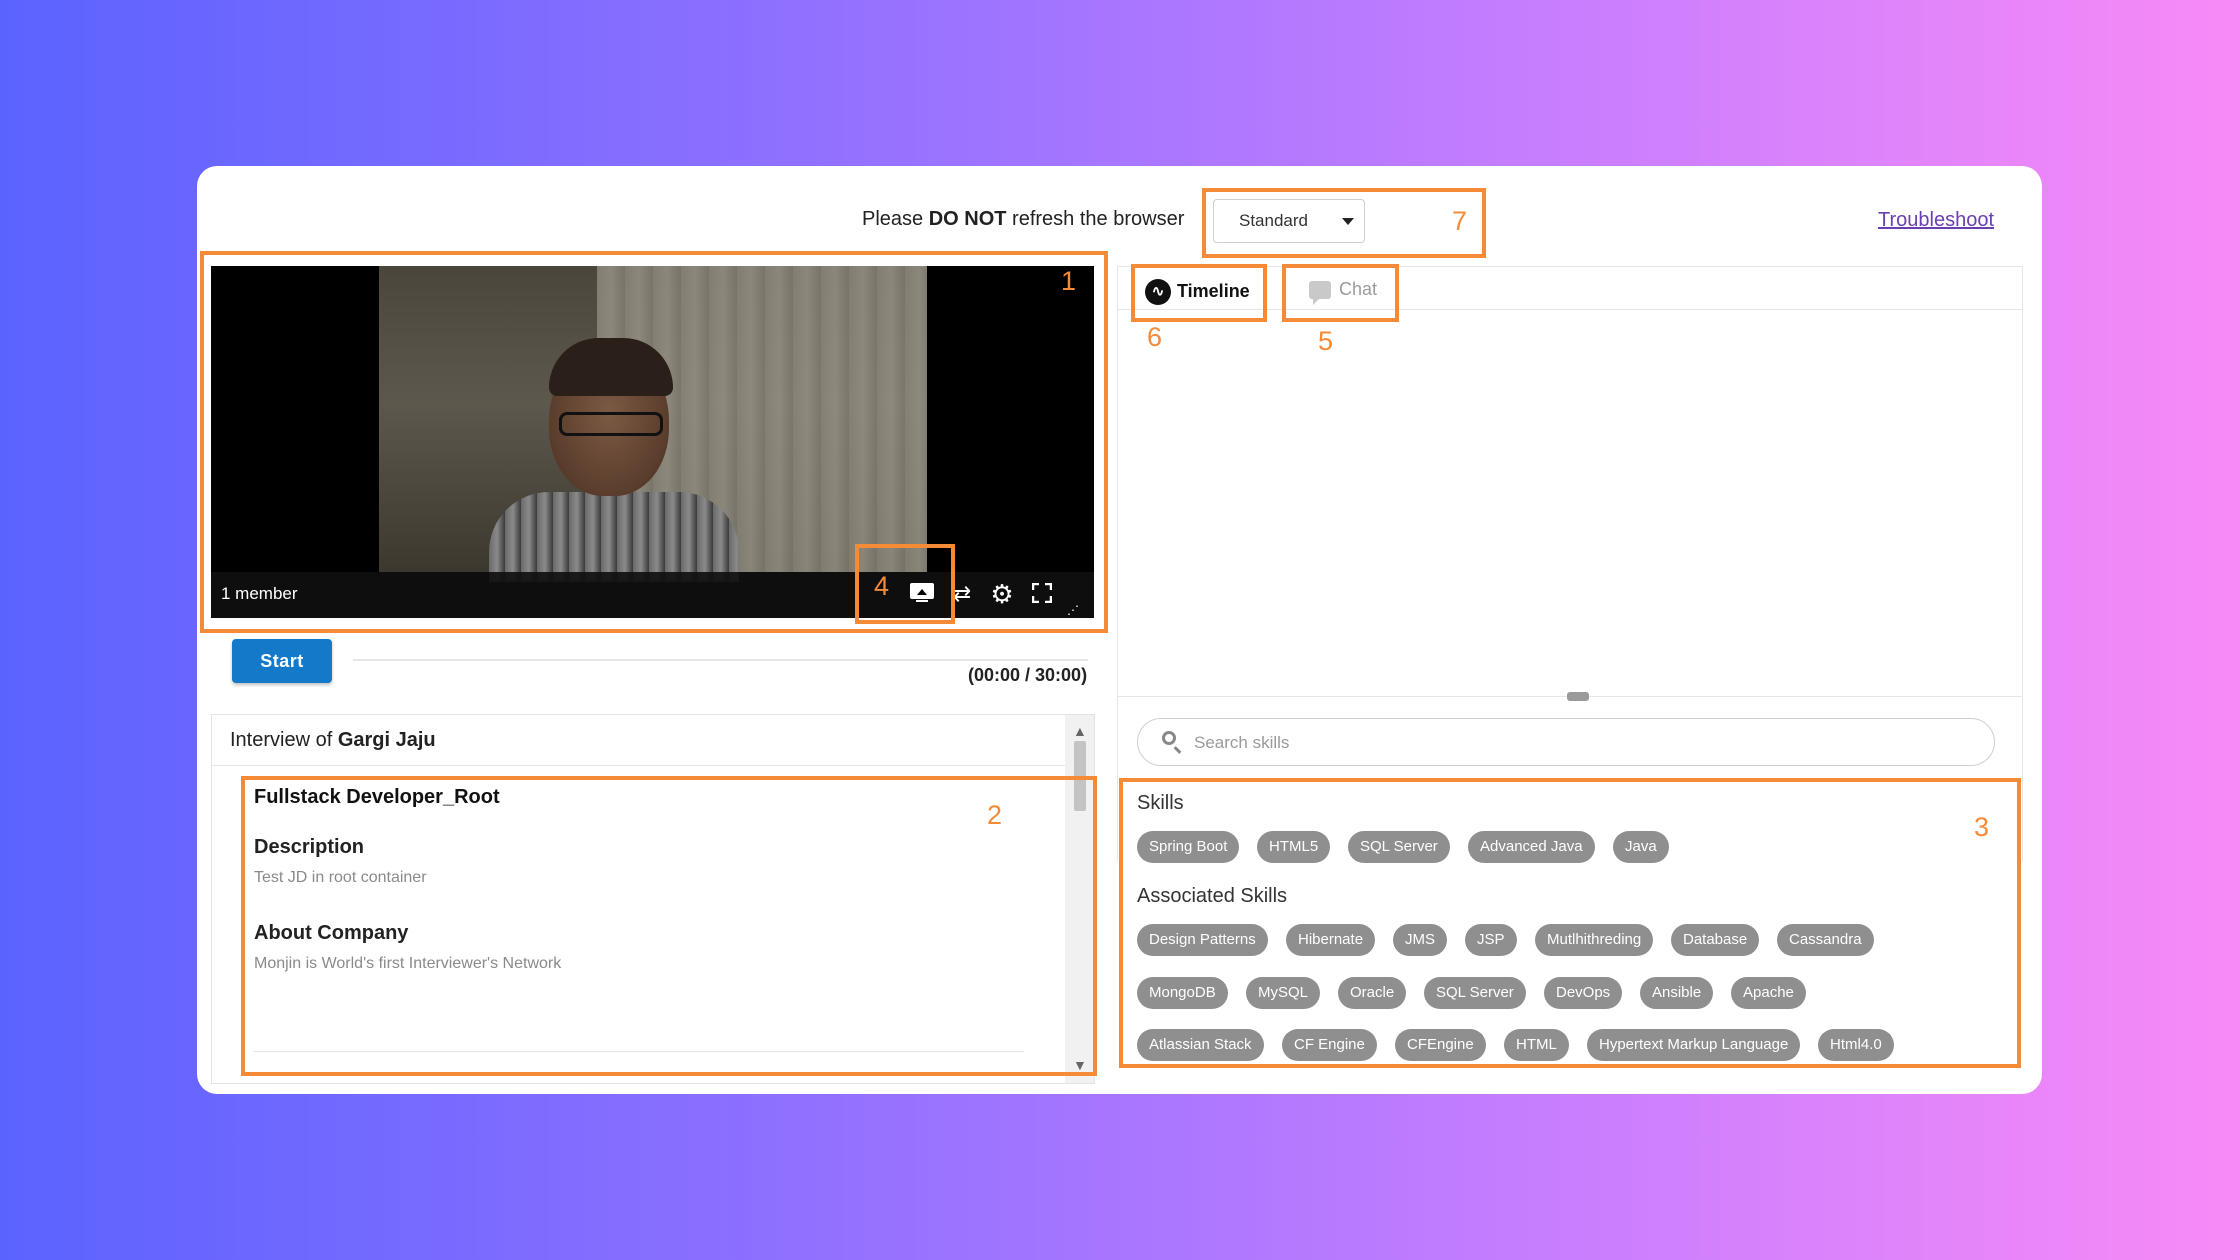 The image size is (2240, 1260). What do you see at coordinates (1677, 993) in the screenshot?
I see `skill-chip: Ansible` at bounding box center [1677, 993].